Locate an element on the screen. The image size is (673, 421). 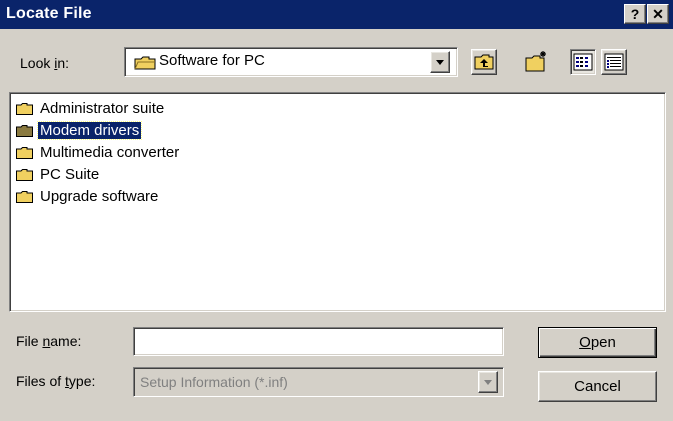
details-view-button is located at coordinates (614, 62).